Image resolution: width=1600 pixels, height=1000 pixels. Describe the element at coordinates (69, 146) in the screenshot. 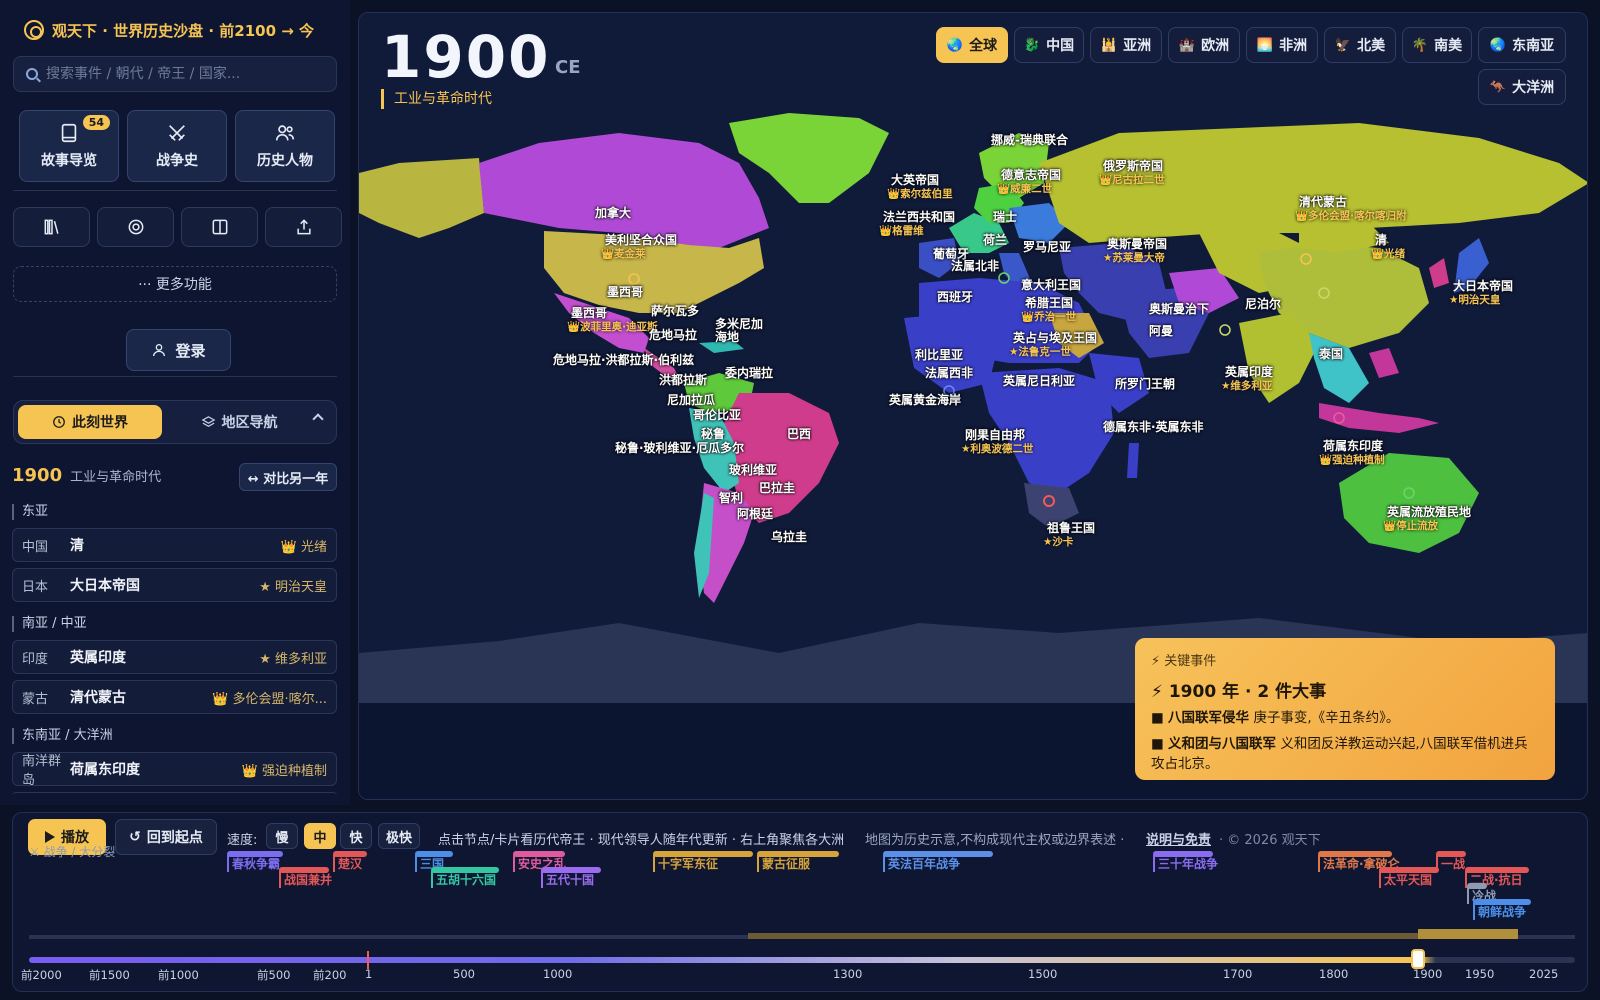

I see `stories-button: 54 故事导览` at that location.